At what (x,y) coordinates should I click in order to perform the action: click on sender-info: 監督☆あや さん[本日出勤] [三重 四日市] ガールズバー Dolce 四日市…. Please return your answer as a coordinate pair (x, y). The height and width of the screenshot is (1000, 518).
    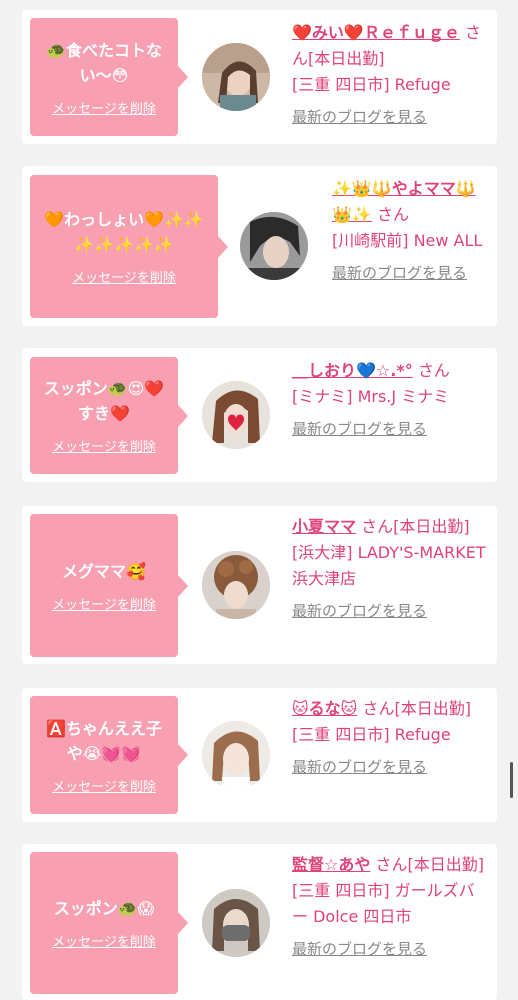
    Looking at the image, I should click on (389, 907).